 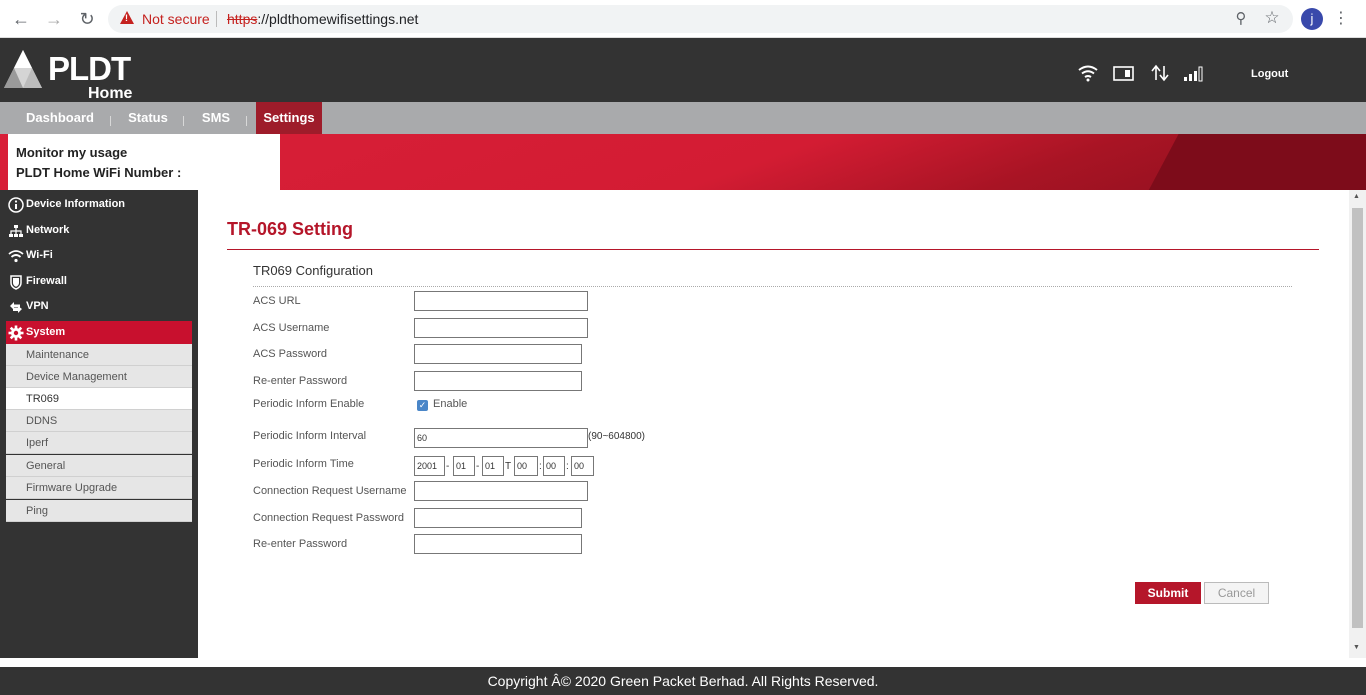 I want to click on warning-icon, so click(x=127, y=17).